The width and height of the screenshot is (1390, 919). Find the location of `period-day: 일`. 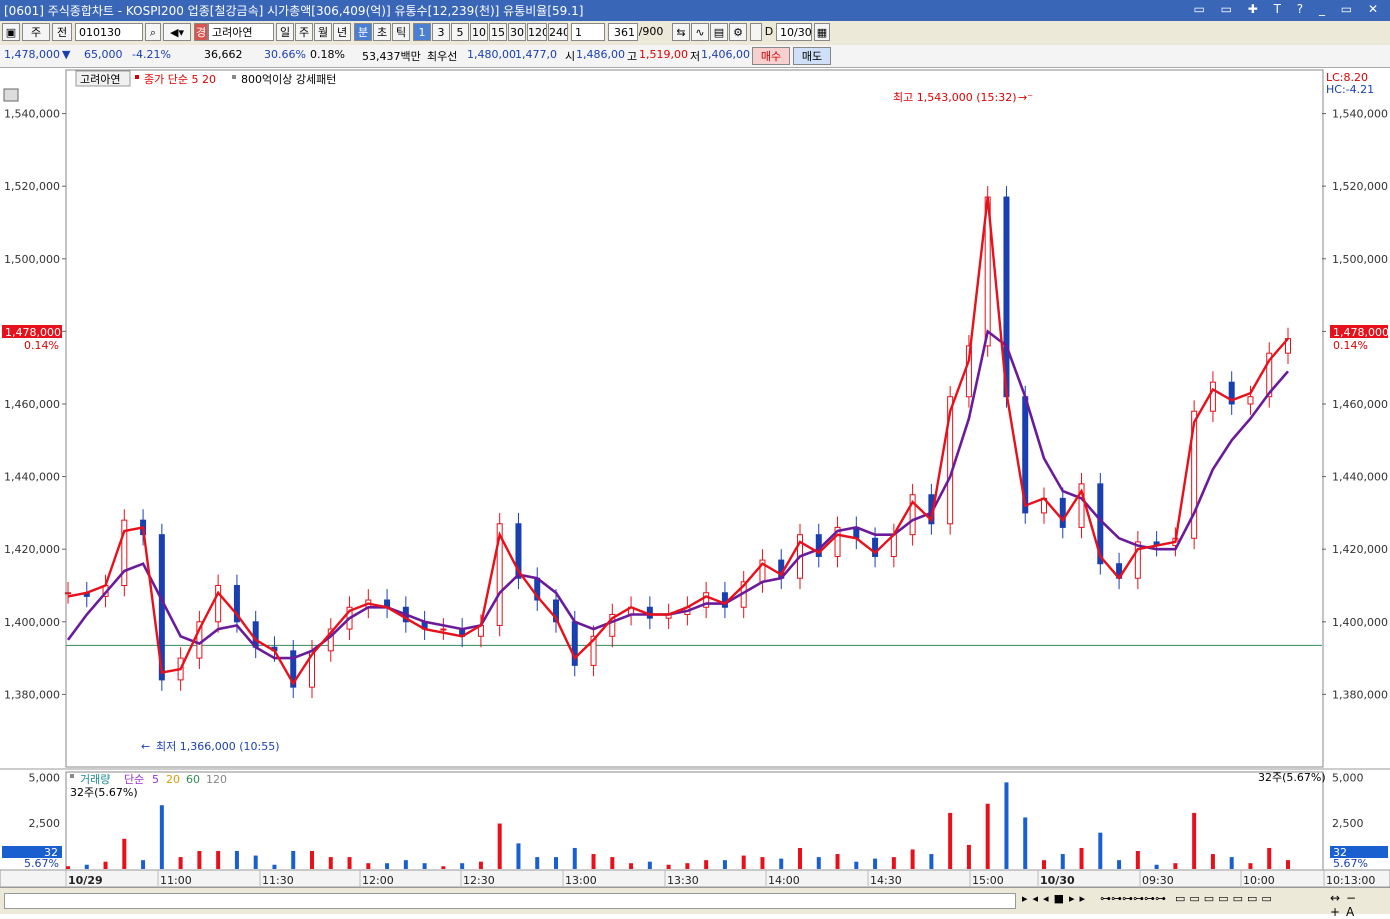

period-day: 일 is located at coordinates (285, 32).